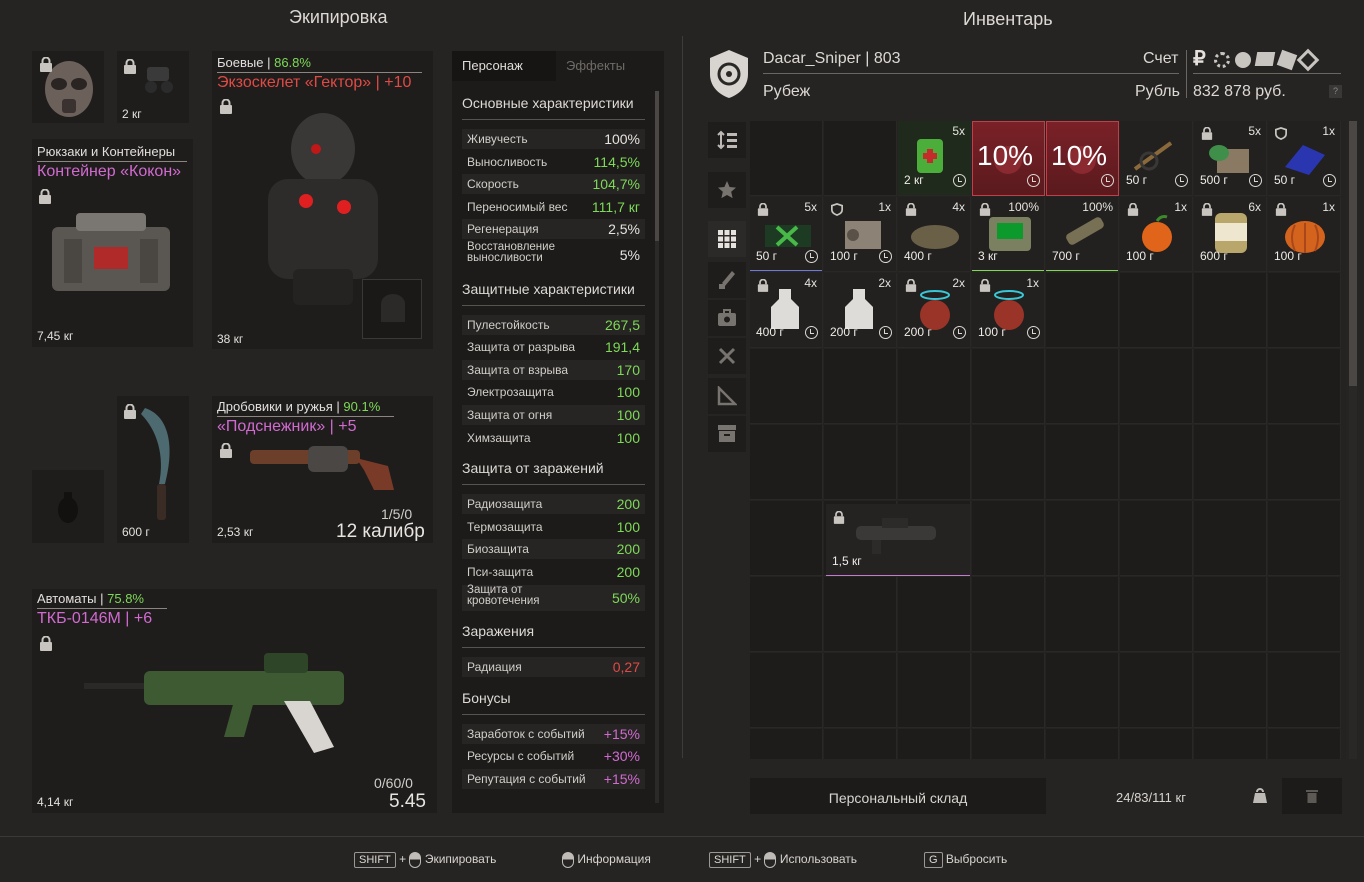  Describe the element at coordinates (1156, 158) in the screenshot. I see `inventory-item: 50 г` at that location.